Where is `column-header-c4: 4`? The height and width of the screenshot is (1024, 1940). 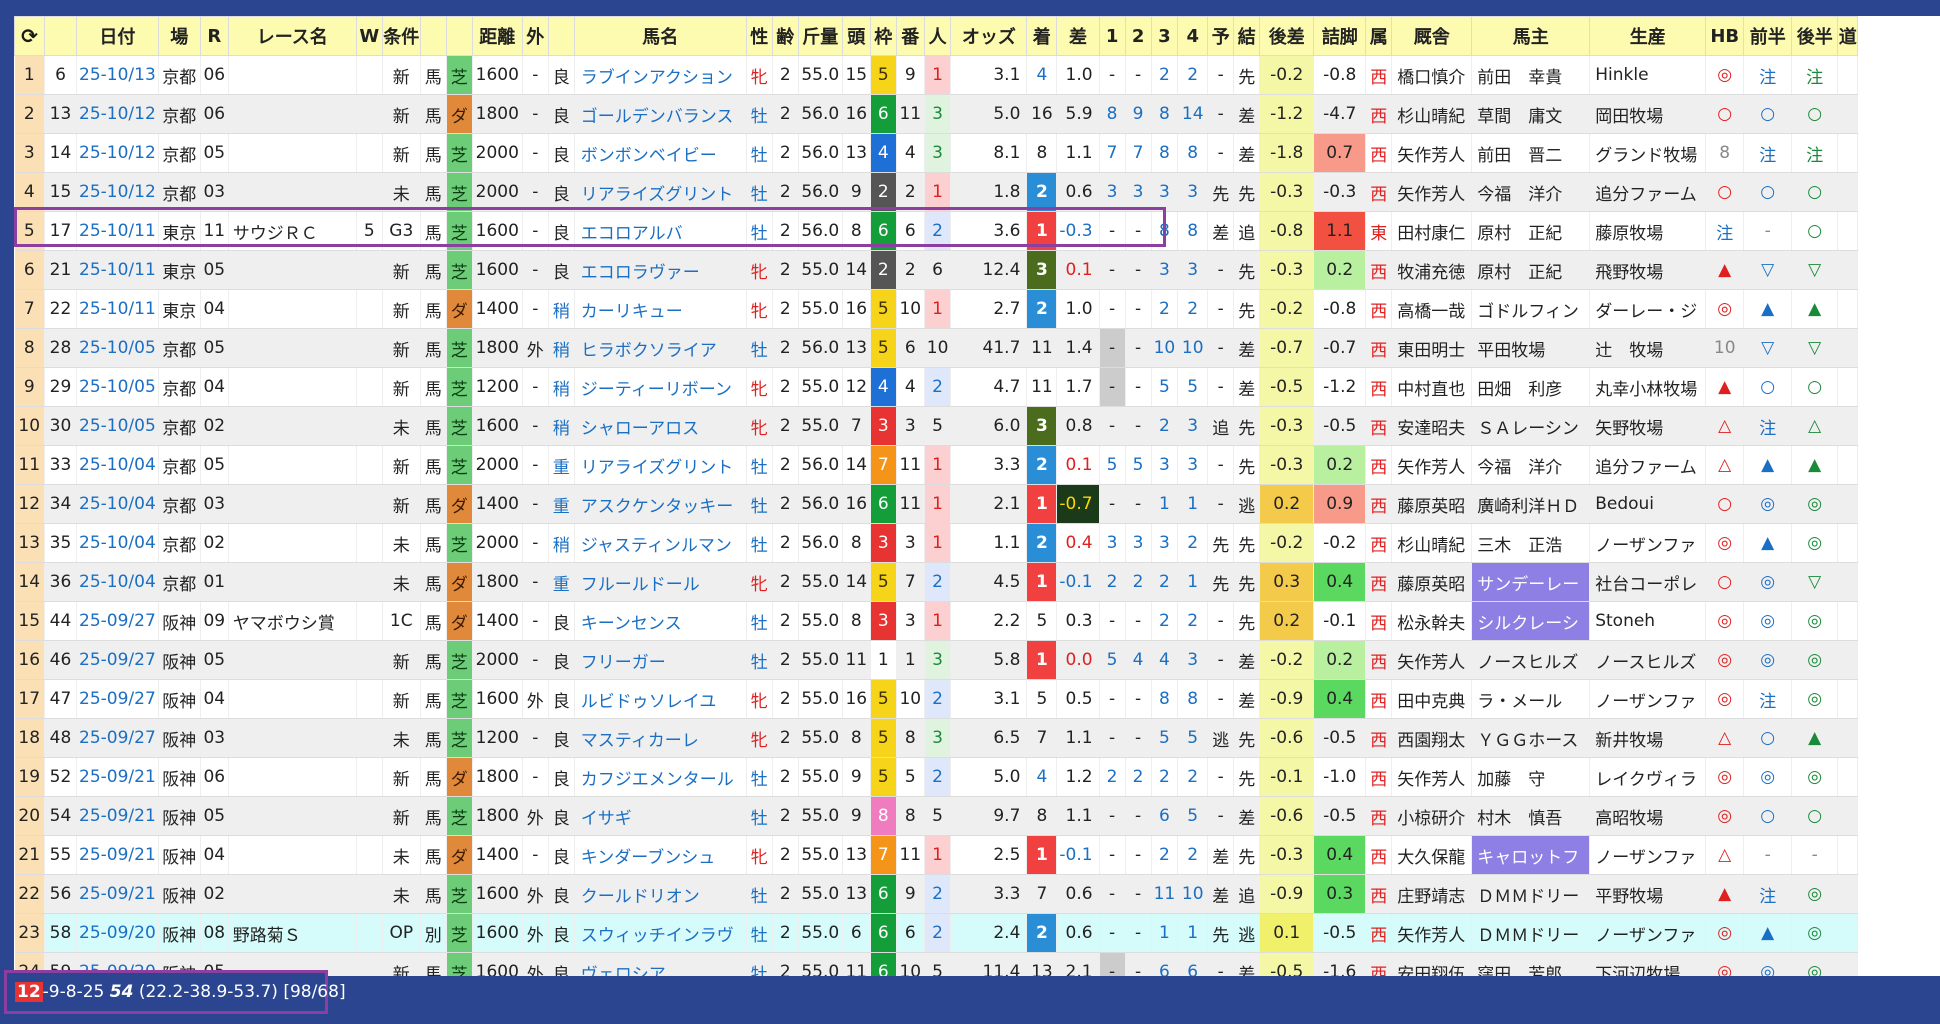
column-header-c4: 4 is located at coordinates (1193, 36).